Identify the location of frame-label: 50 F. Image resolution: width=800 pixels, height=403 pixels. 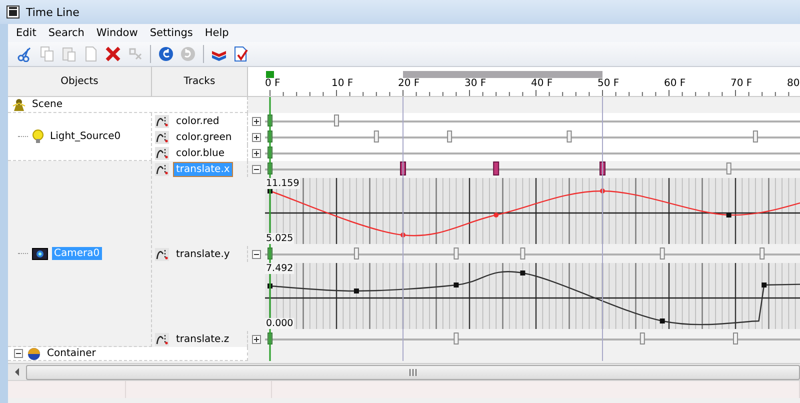
(609, 83).